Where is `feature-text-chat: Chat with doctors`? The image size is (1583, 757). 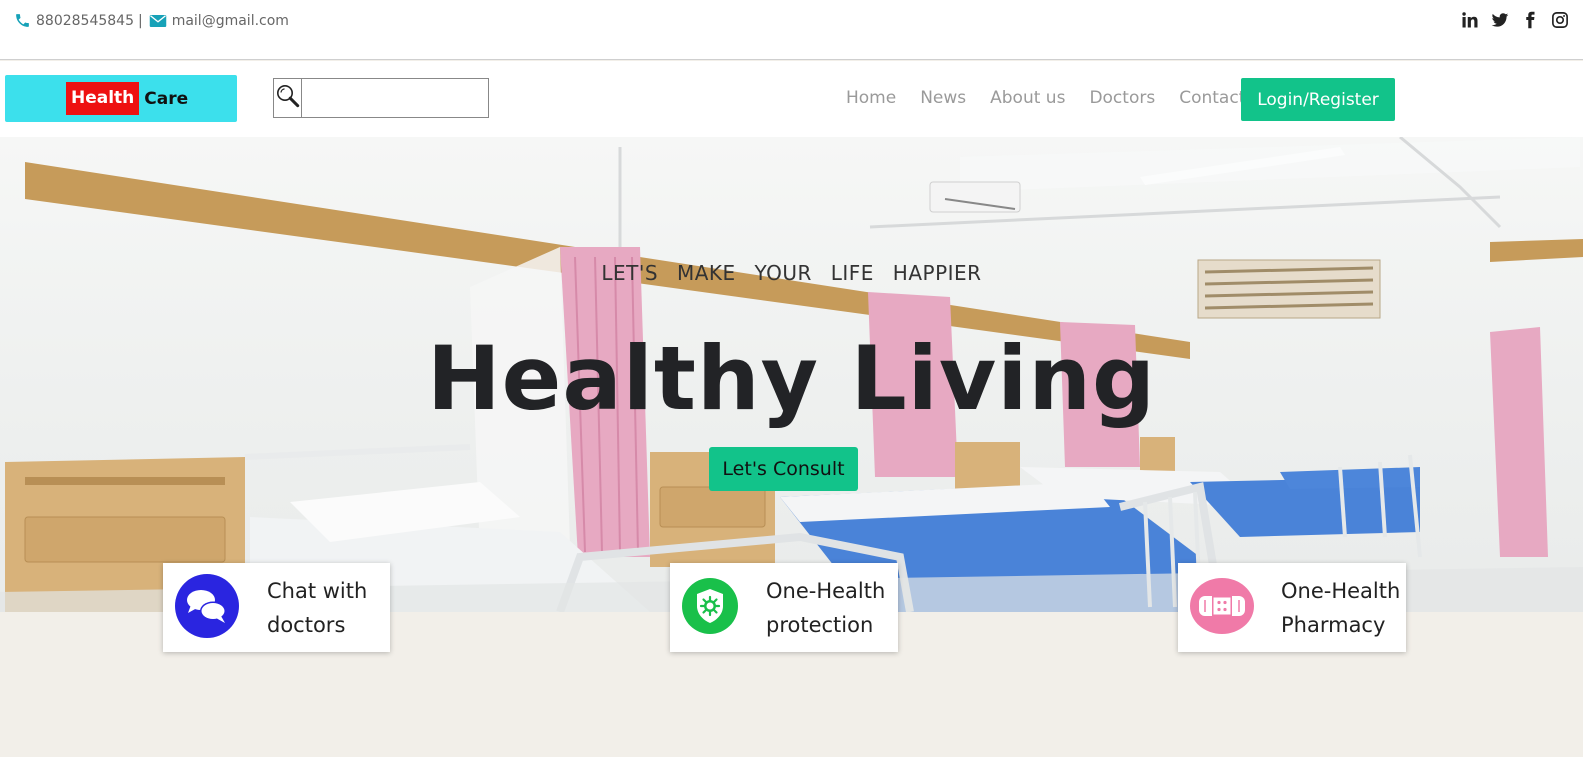
feature-text-chat: Chat with doctors is located at coordinates (317, 608).